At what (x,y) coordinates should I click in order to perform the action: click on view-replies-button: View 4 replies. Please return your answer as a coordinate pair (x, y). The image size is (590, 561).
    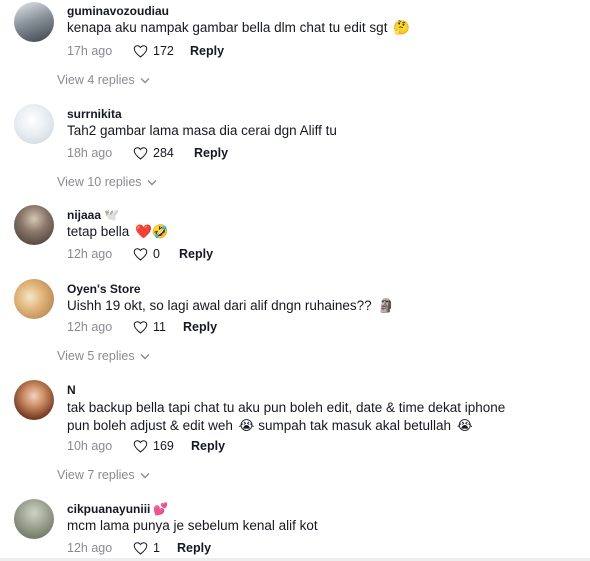
    Looking at the image, I should click on (103, 80).